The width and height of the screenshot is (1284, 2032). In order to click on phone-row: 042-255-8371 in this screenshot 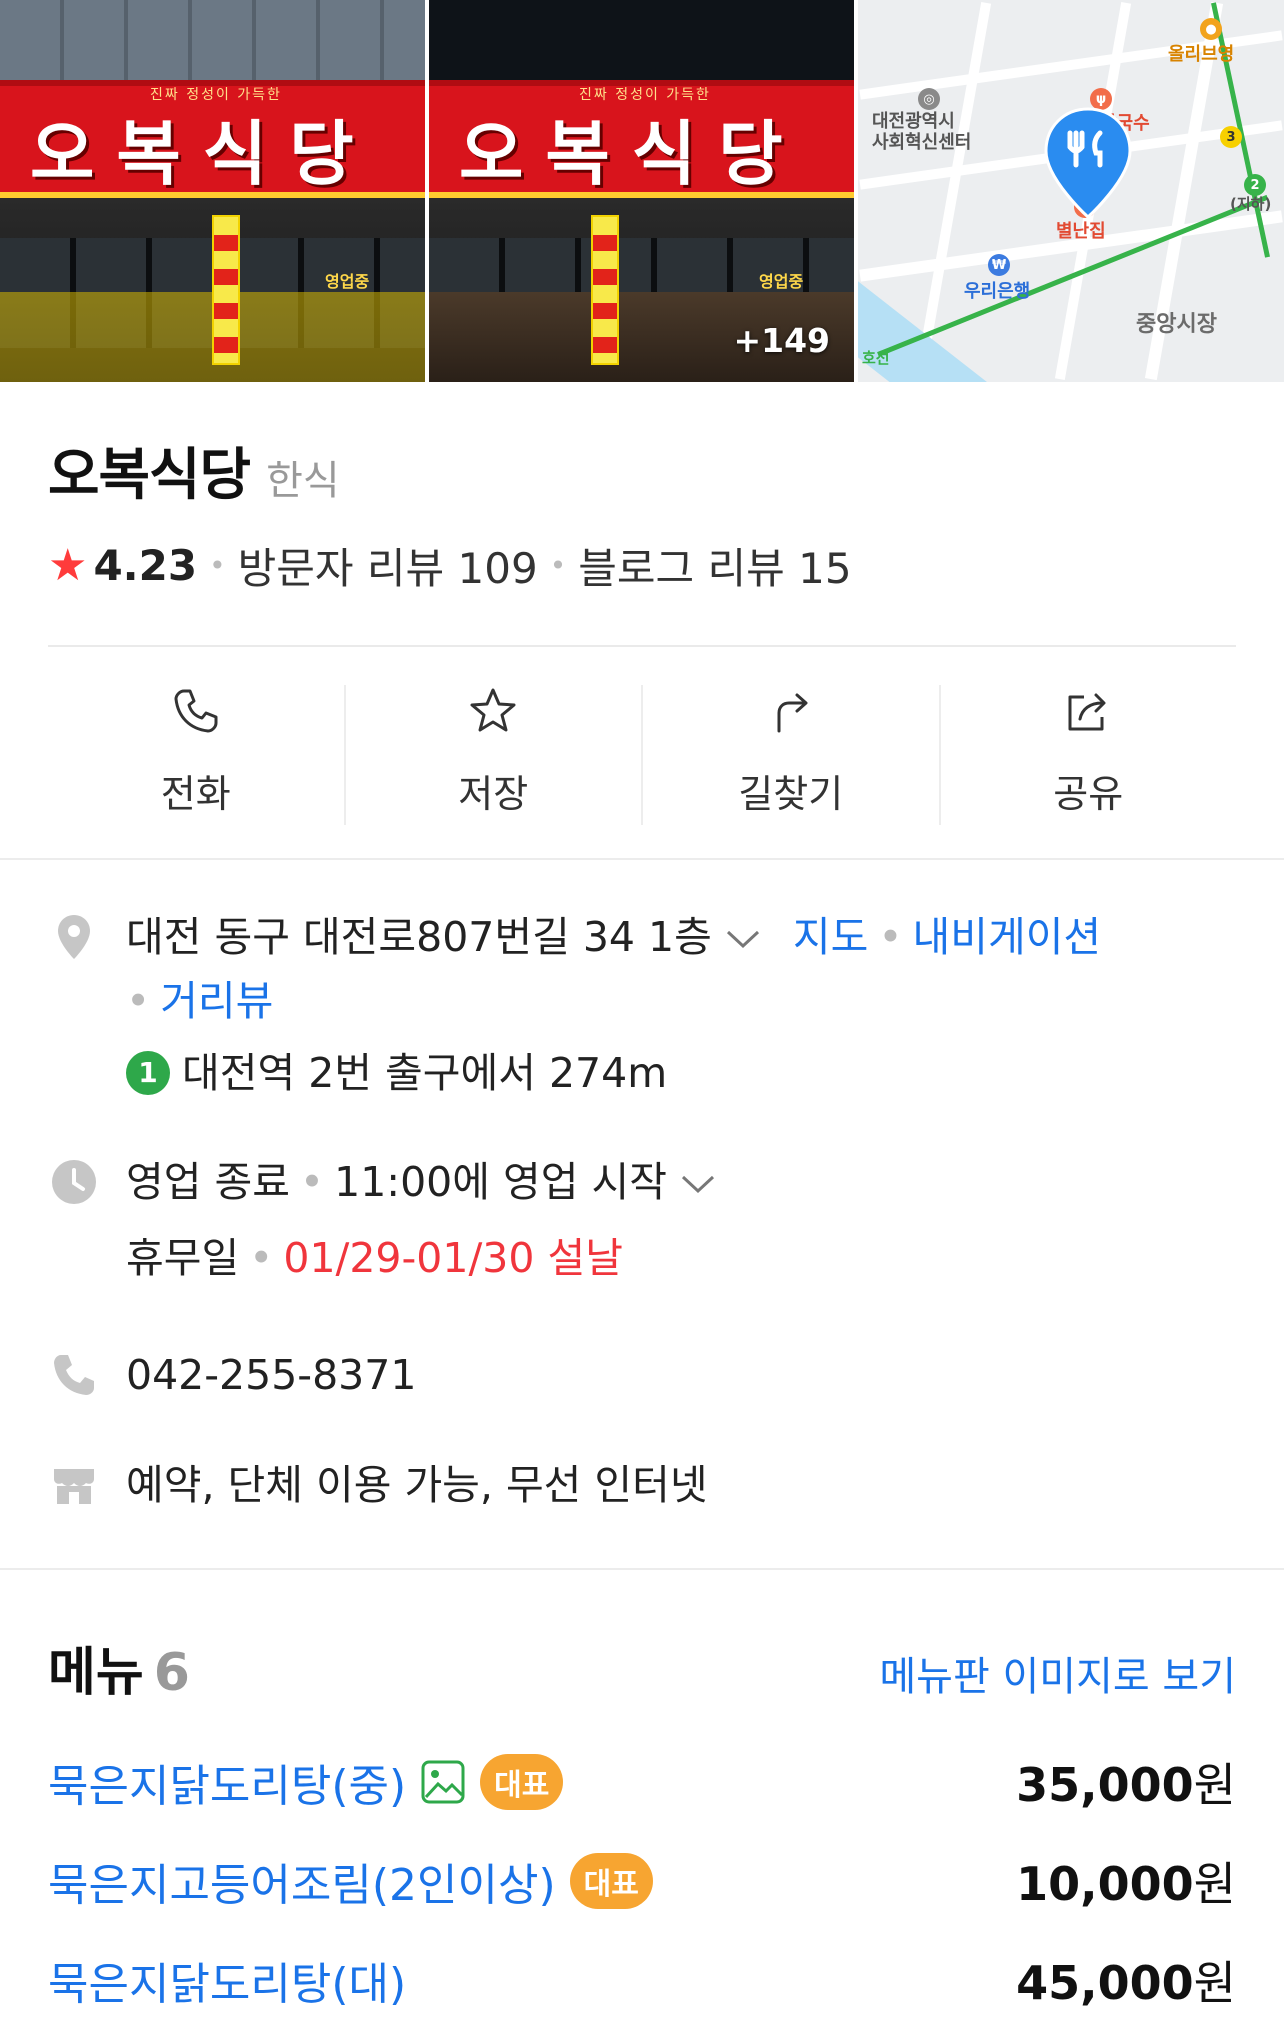, I will do `click(642, 1378)`.